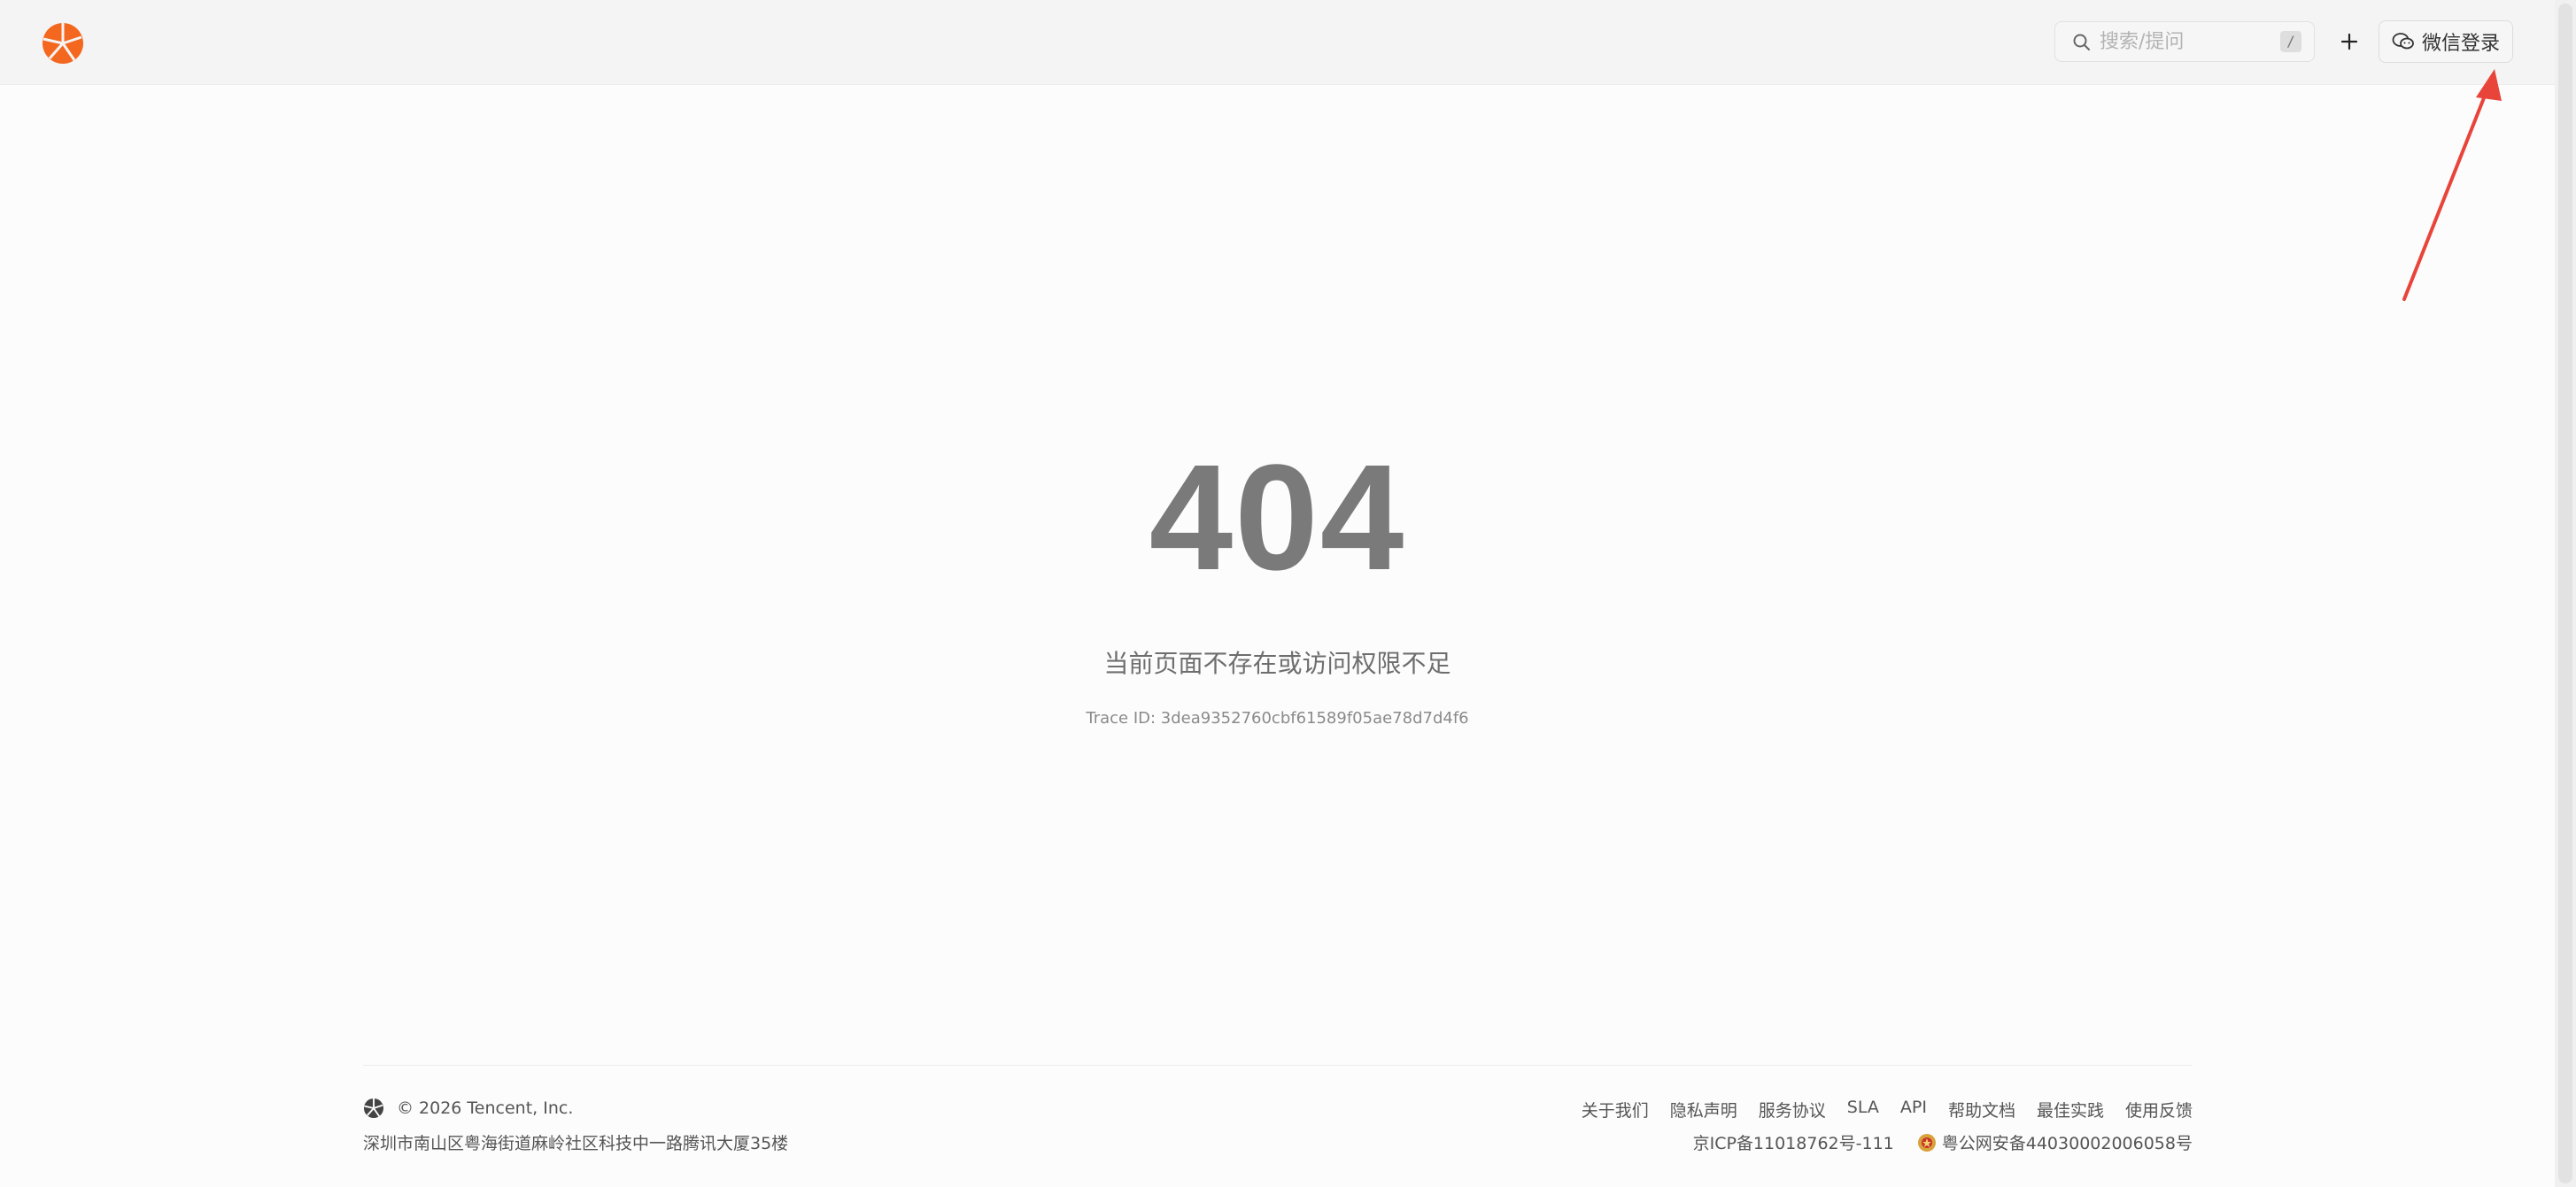 Image resolution: width=2576 pixels, height=1187 pixels. I want to click on police-badge-icon, so click(1926, 1142).